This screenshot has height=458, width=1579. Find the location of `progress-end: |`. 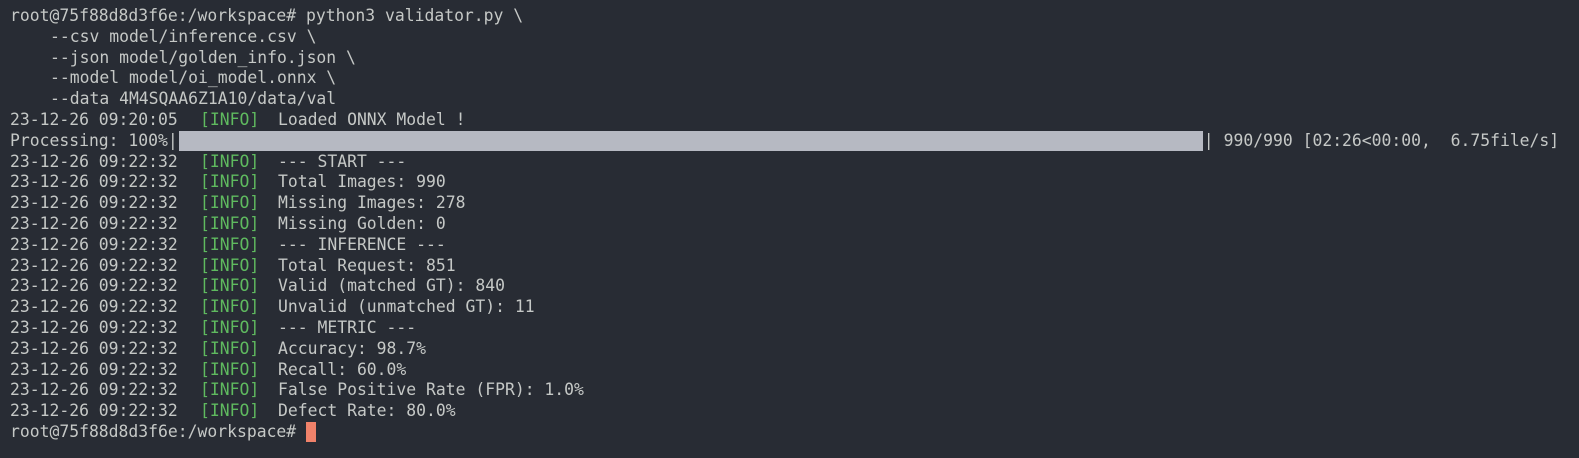

progress-end: | is located at coordinates (1208, 140).